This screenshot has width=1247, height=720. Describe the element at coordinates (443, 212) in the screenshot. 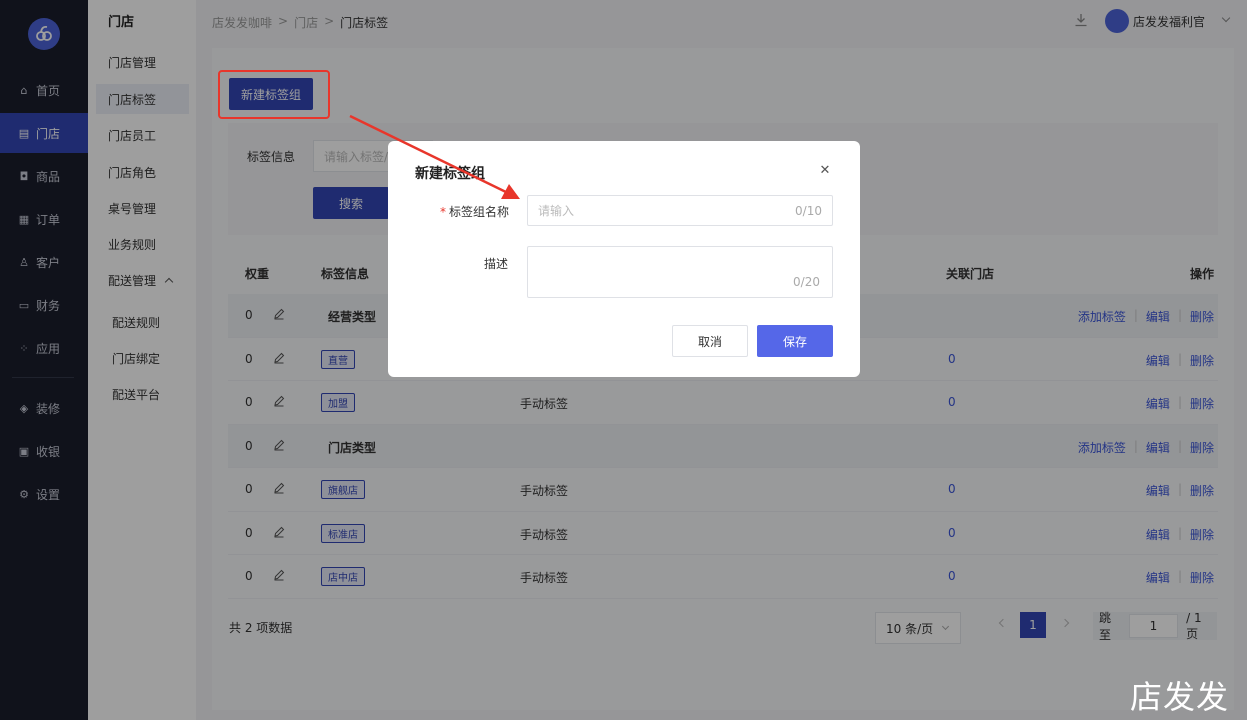

I see `required-mark: *` at that location.